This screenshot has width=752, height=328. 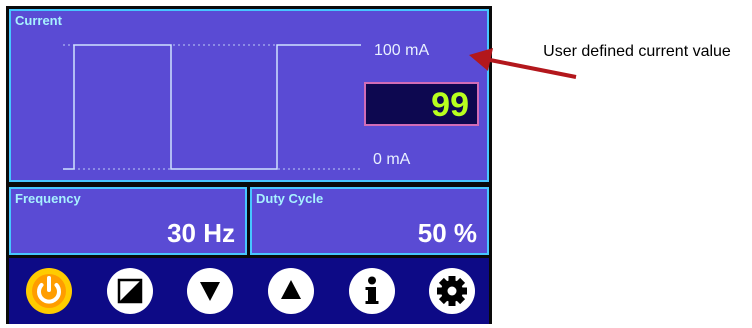 I want to click on annotation-text: User defined current value, so click(x=637, y=51).